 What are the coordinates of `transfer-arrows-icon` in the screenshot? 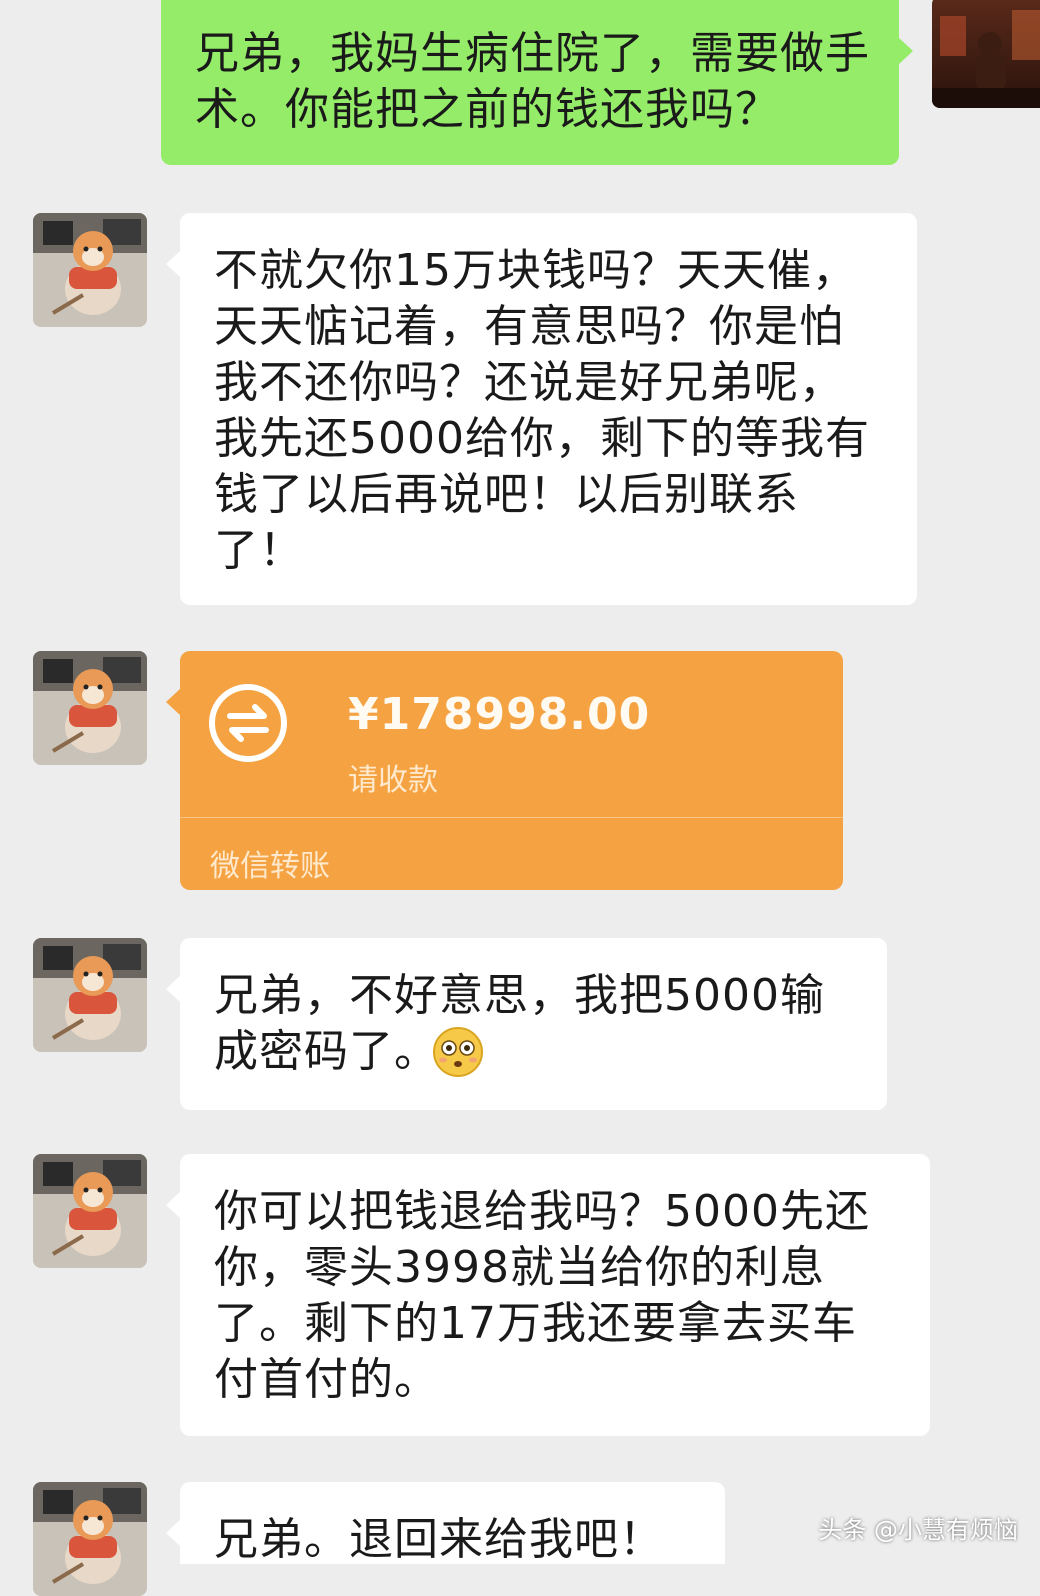 It's located at (248, 723).